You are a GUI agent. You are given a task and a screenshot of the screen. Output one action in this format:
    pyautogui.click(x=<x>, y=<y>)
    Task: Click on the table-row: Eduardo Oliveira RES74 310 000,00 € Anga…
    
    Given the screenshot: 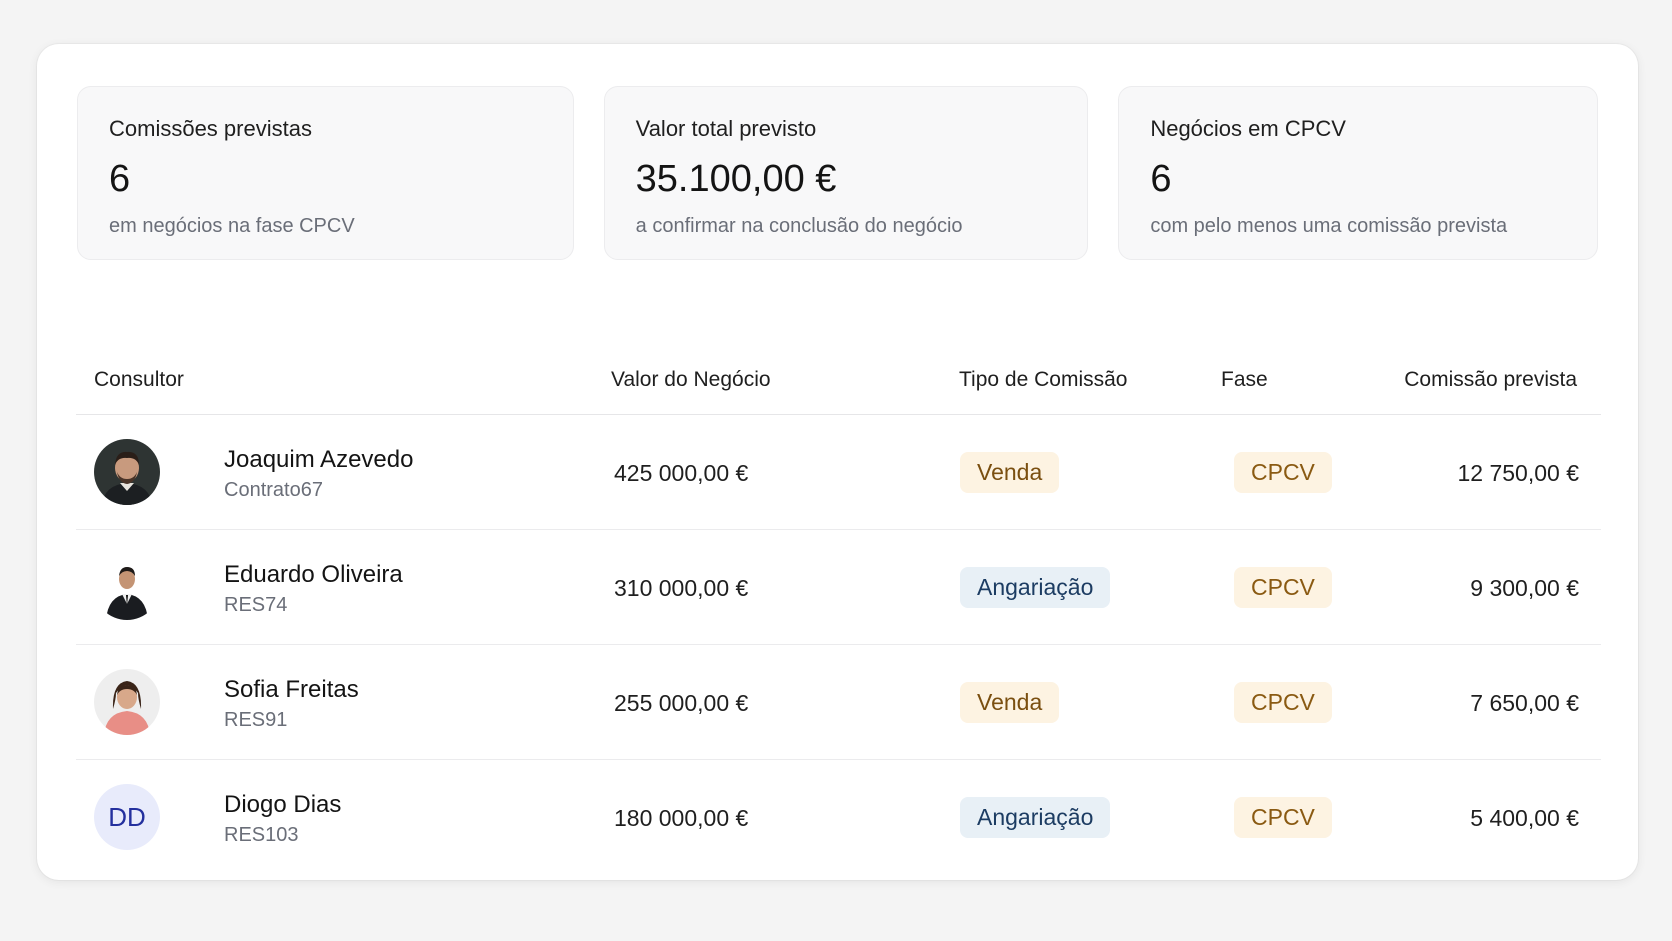 What is the action you would take?
    pyautogui.click(x=838, y=587)
    